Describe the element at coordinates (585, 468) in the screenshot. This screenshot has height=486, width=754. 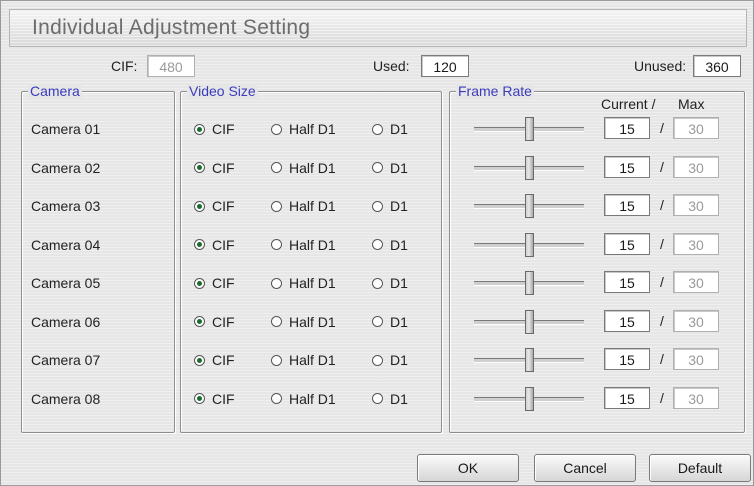
I see `cancel-button: Cancel` at that location.